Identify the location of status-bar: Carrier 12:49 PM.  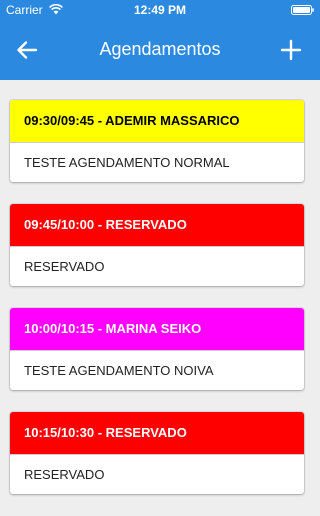
(160, 10).